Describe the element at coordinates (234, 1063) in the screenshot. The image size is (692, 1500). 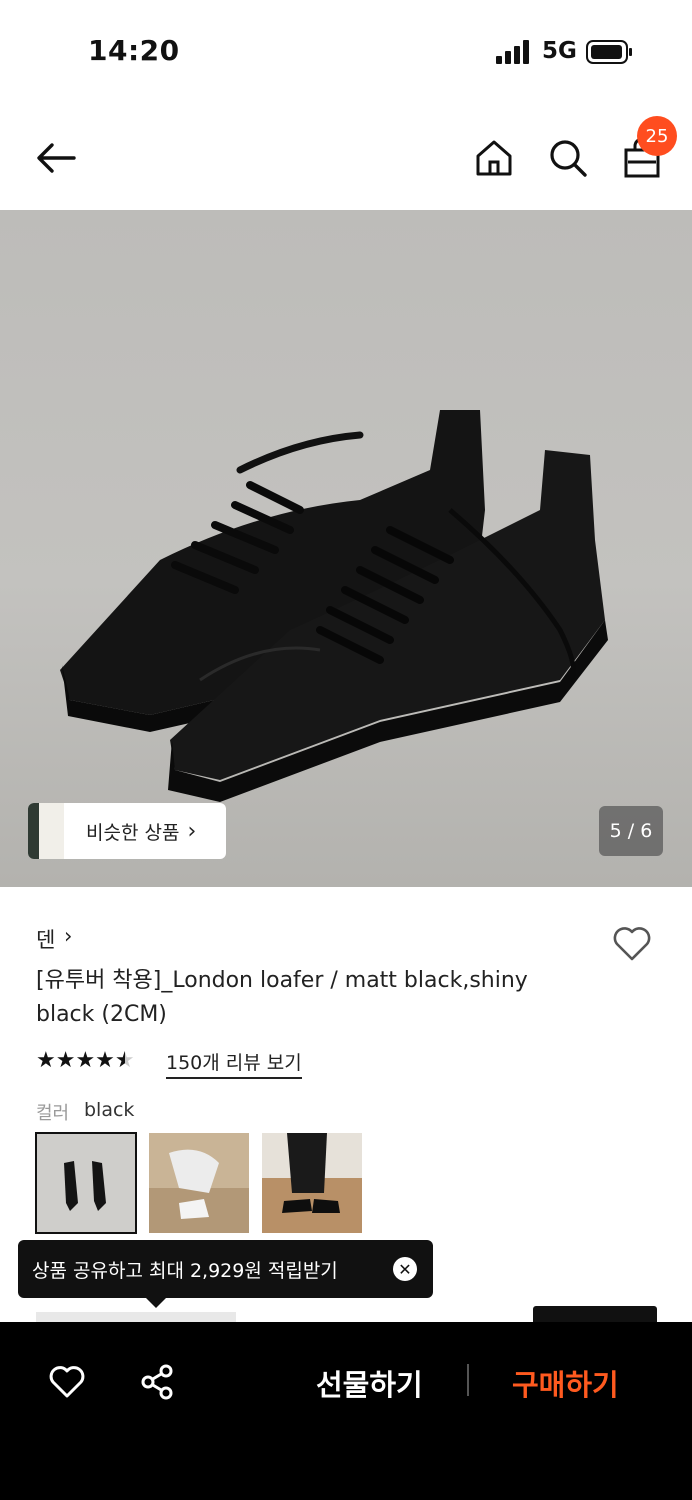
I see `review-link: 150개 리뷰 보기` at that location.